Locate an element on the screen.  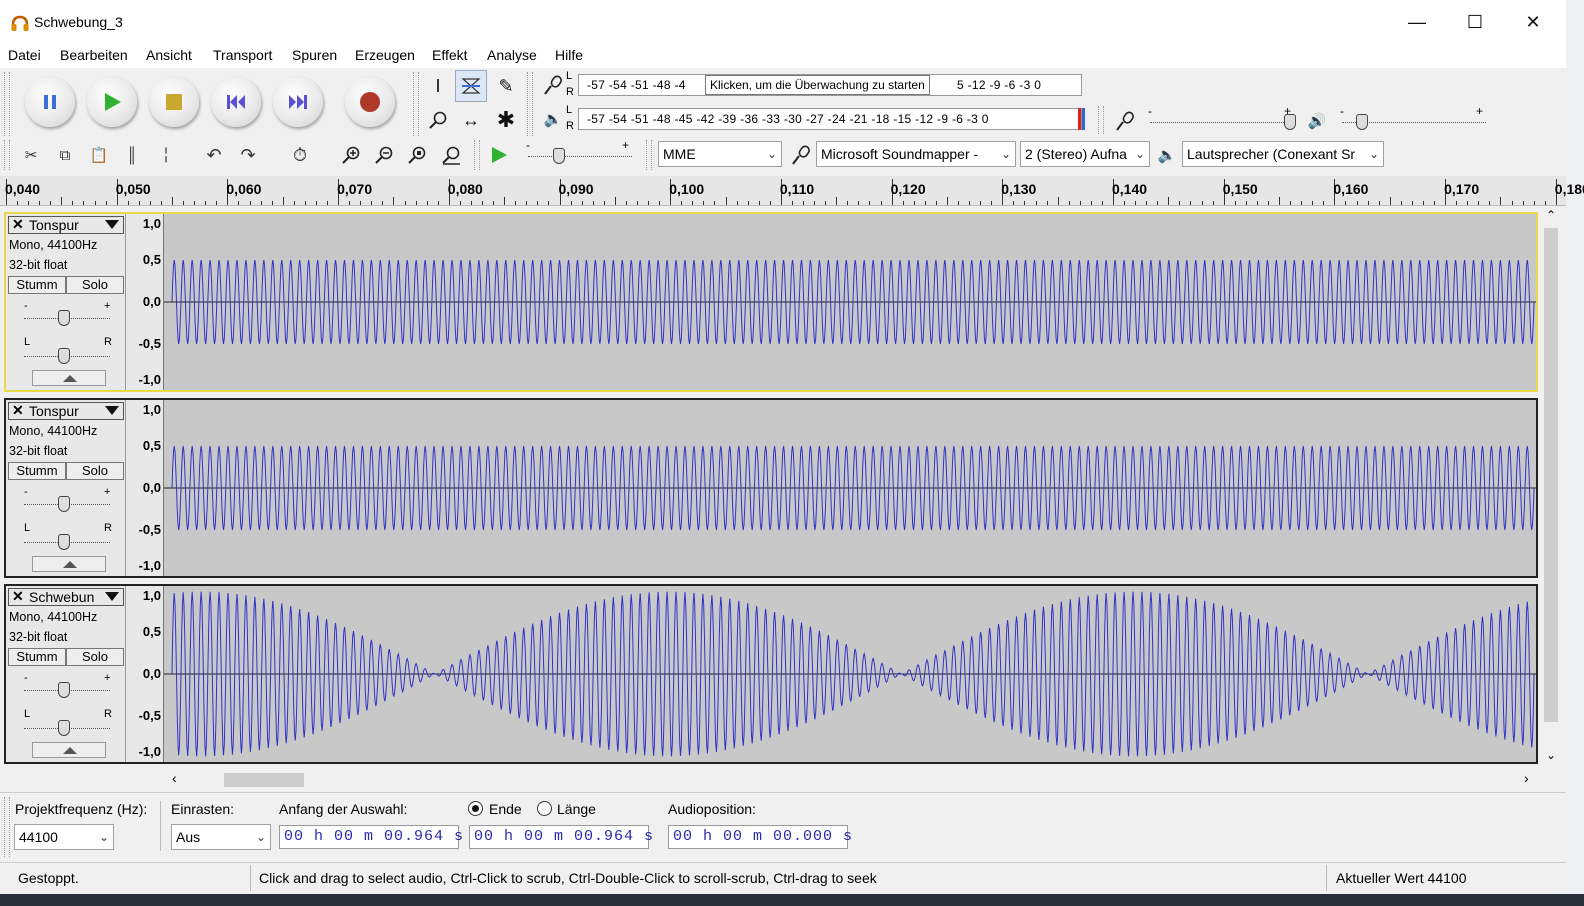
snap-select: Aus ⌄ is located at coordinates (221, 837).